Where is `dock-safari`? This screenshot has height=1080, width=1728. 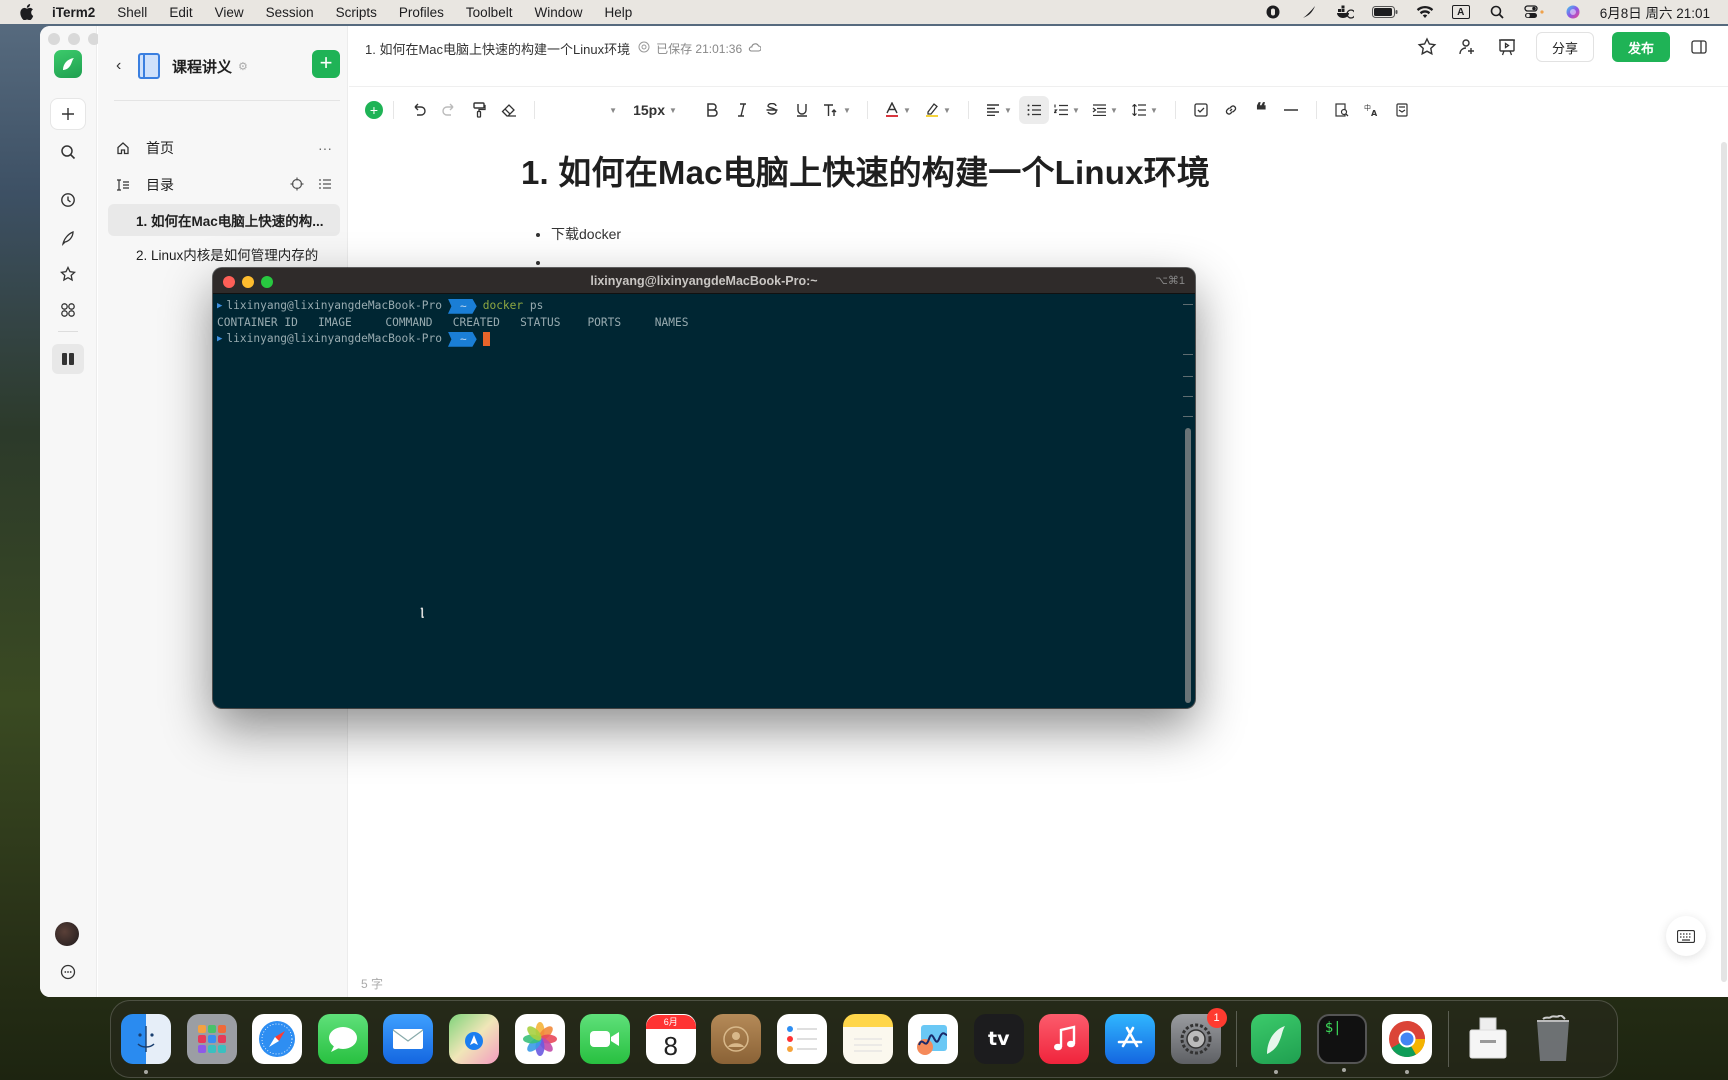
dock-safari is located at coordinates (277, 1039).